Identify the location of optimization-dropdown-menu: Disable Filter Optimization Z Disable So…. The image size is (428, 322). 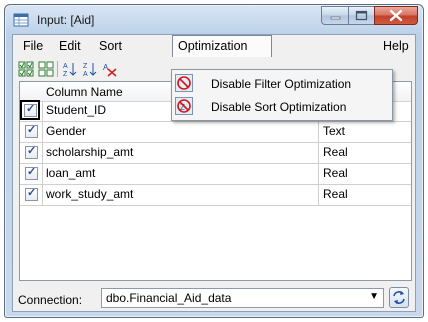
(282, 95).